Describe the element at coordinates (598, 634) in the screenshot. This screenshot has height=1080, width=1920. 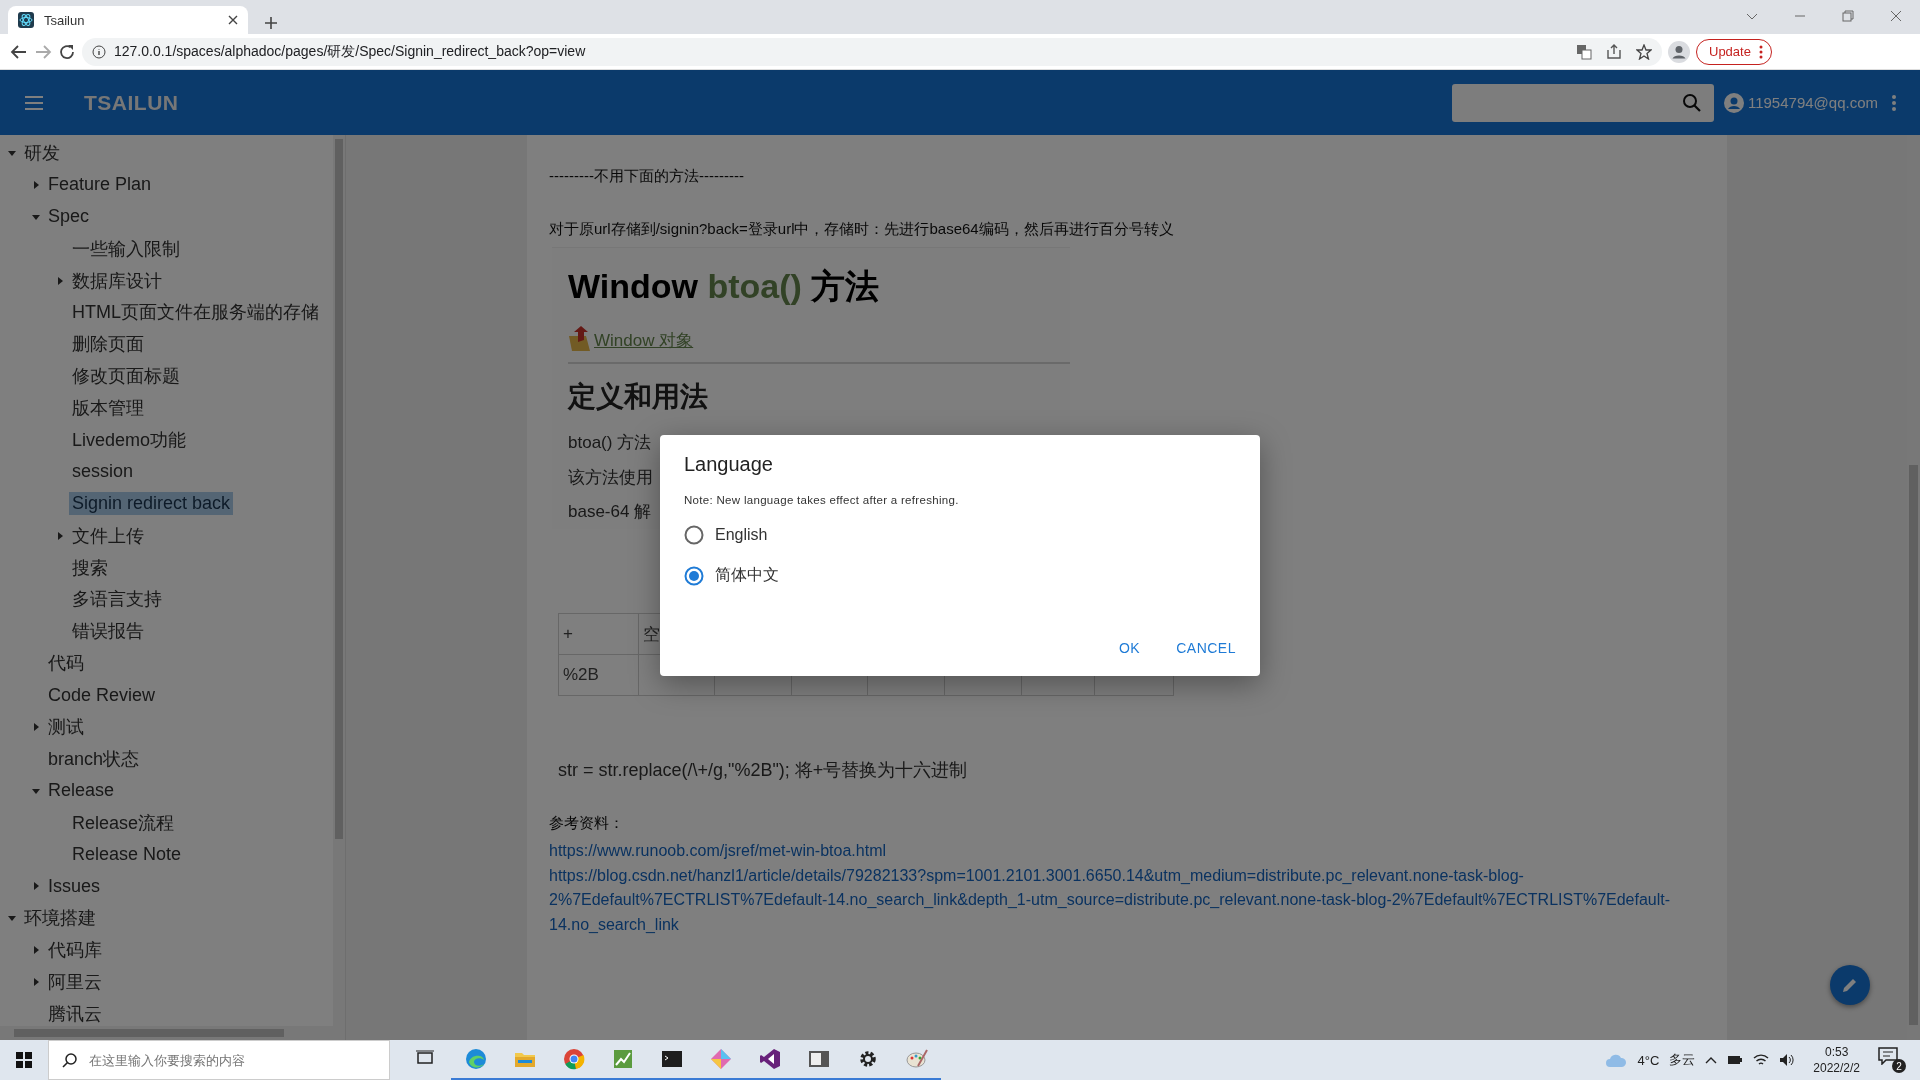
I see `table-cell: +` at that location.